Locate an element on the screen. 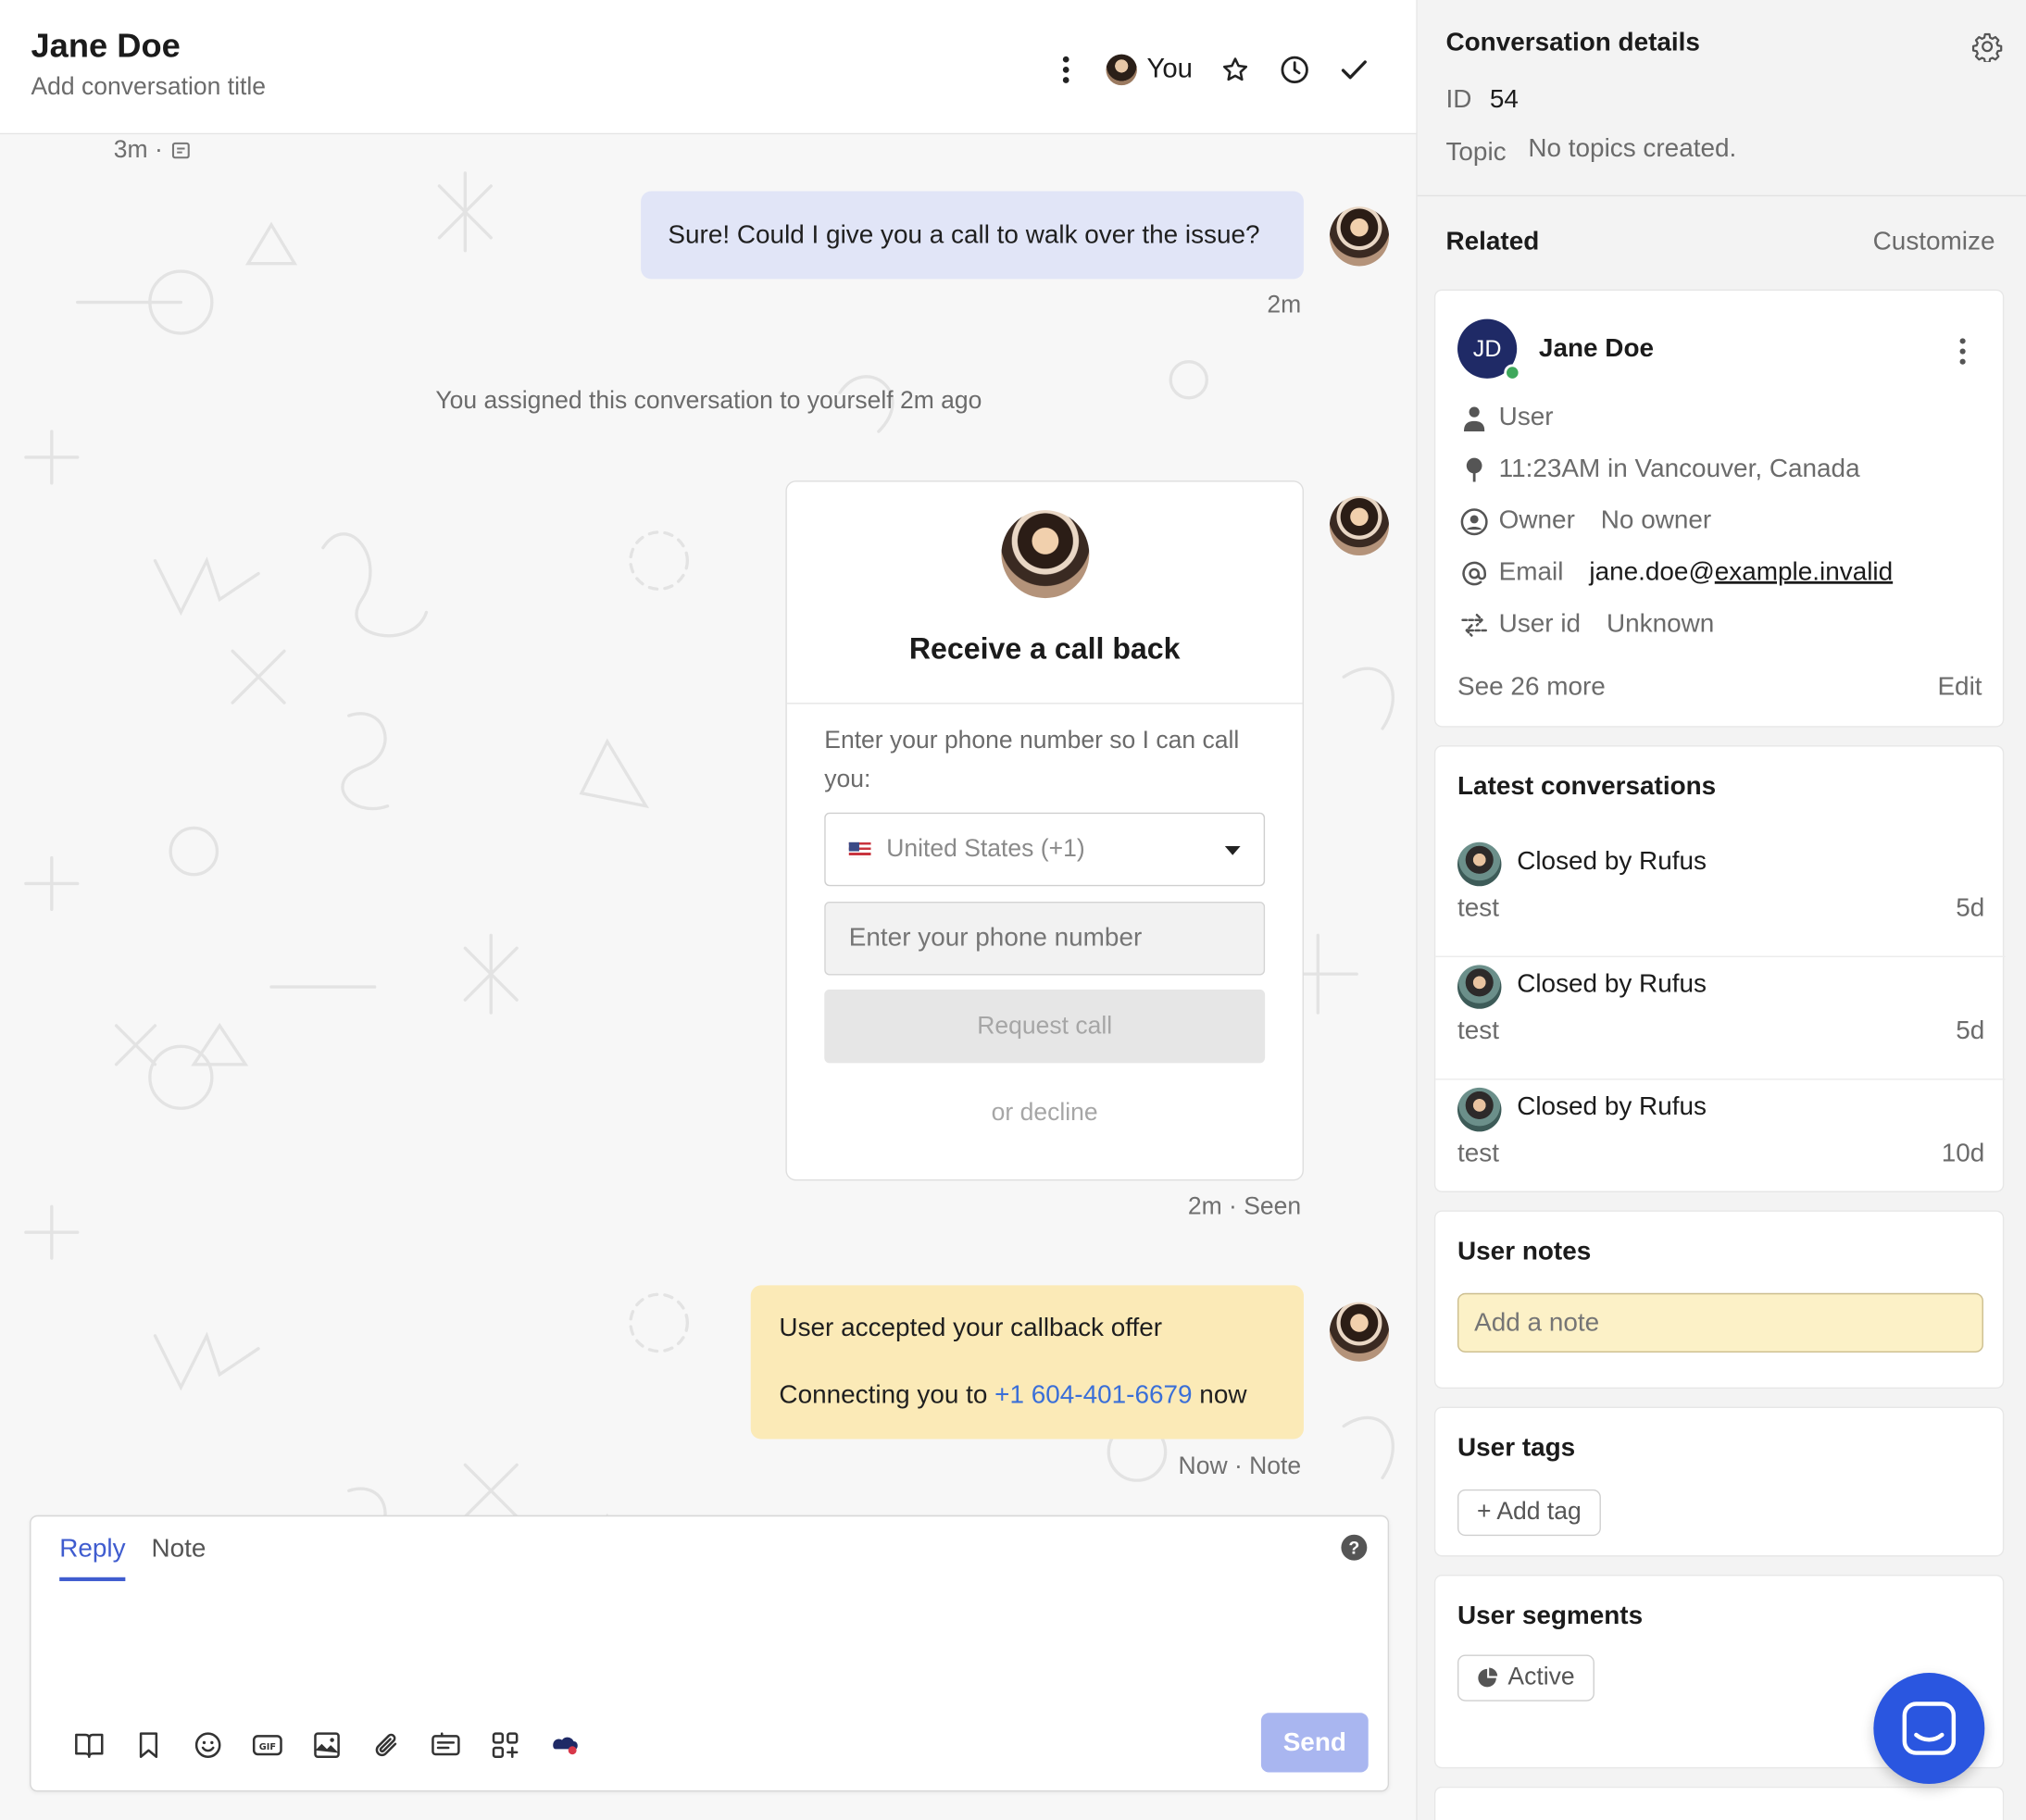  composer-toolbar: GIF is located at coordinates (327, 1745).